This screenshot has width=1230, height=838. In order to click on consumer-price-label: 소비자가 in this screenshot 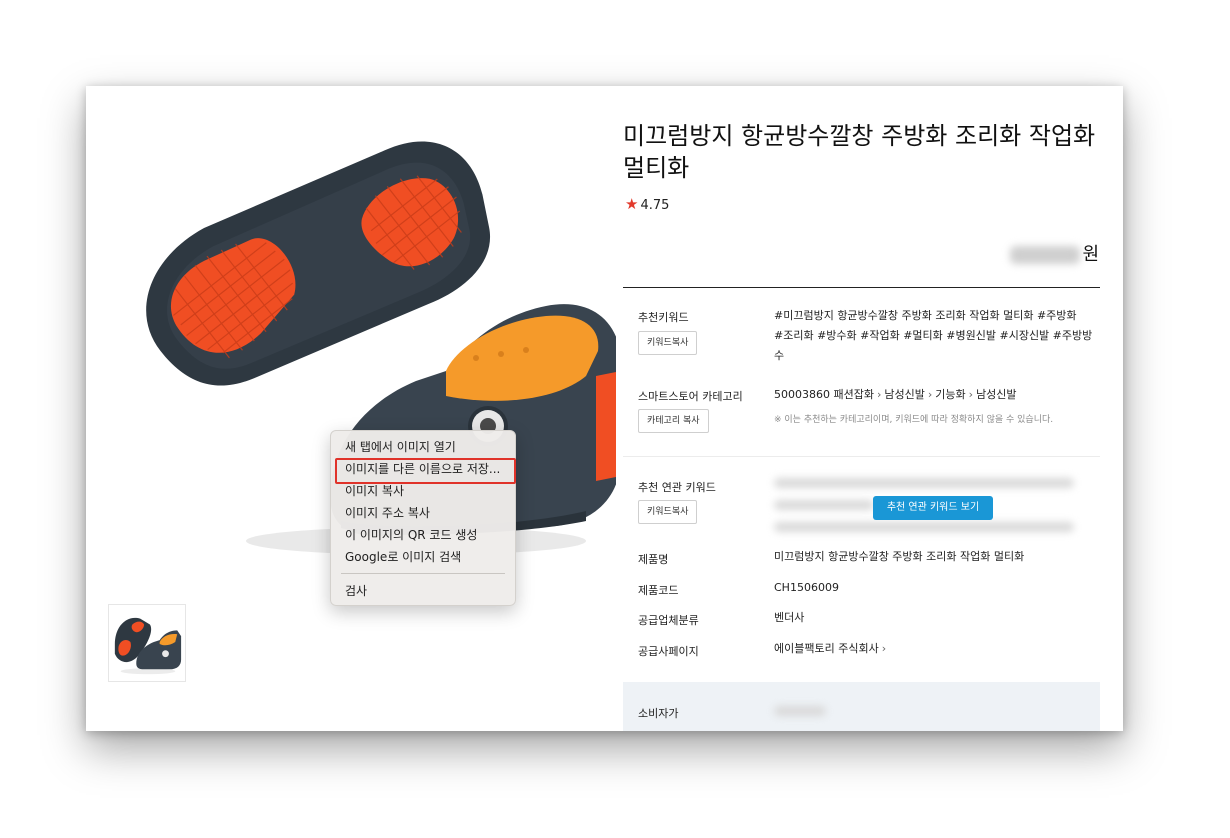, I will do `click(658, 713)`.